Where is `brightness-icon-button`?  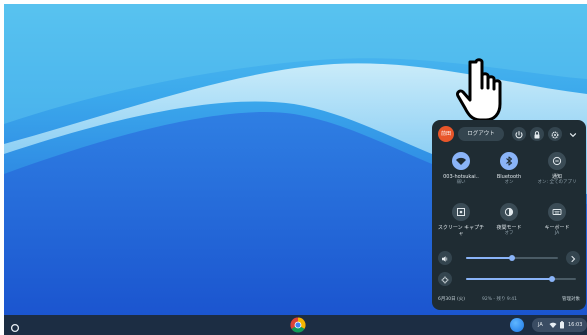
brightness-icon-button is located at coordinates (445, 279).